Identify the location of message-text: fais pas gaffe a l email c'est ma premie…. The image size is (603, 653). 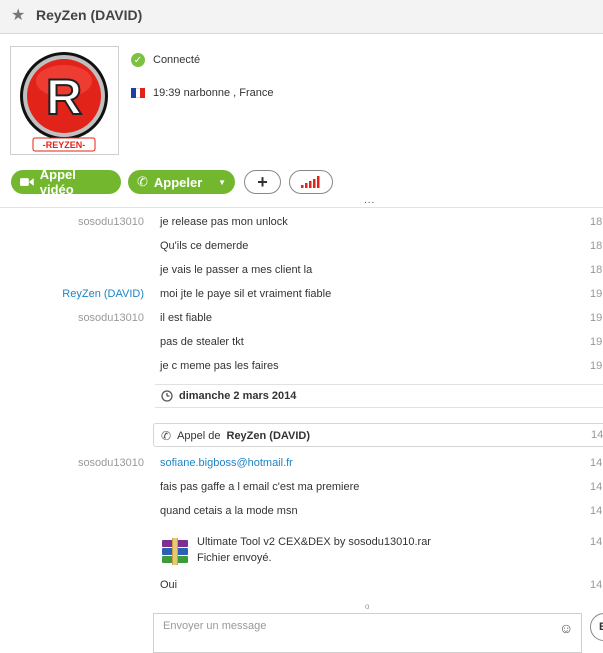
(260, 487).